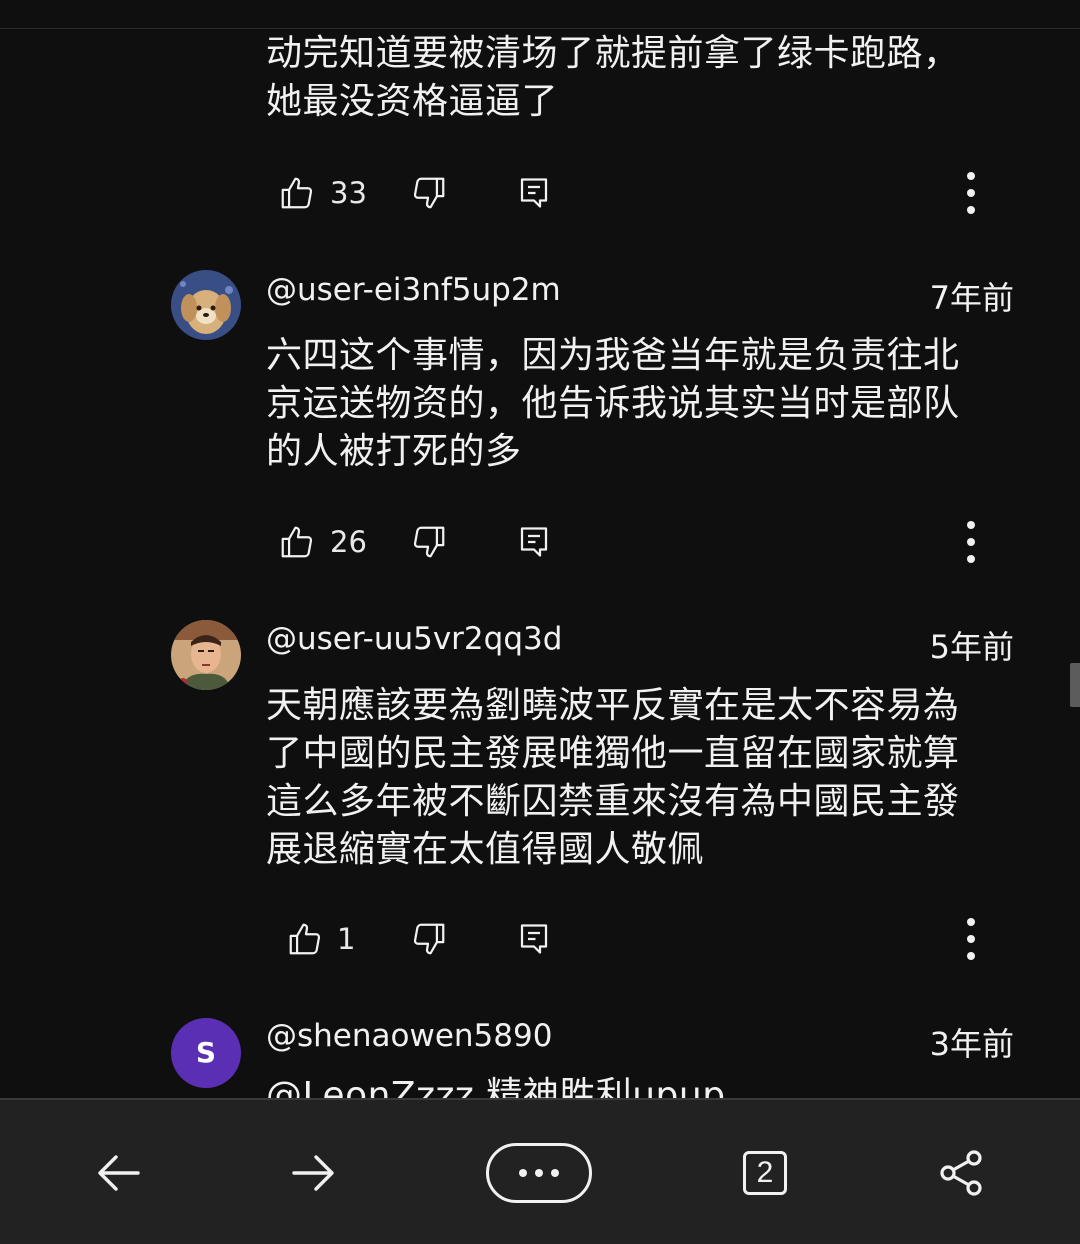 This screenshot has height=1244, width=1080. I want to click on scrollbar, so click(1075, 685).